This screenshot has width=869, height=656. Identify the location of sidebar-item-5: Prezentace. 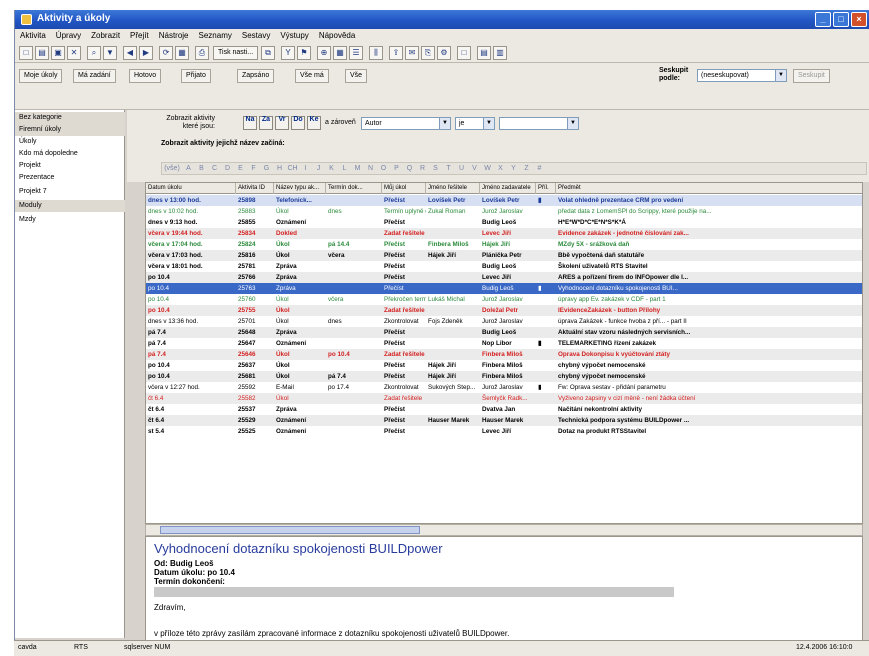
(70, 178).